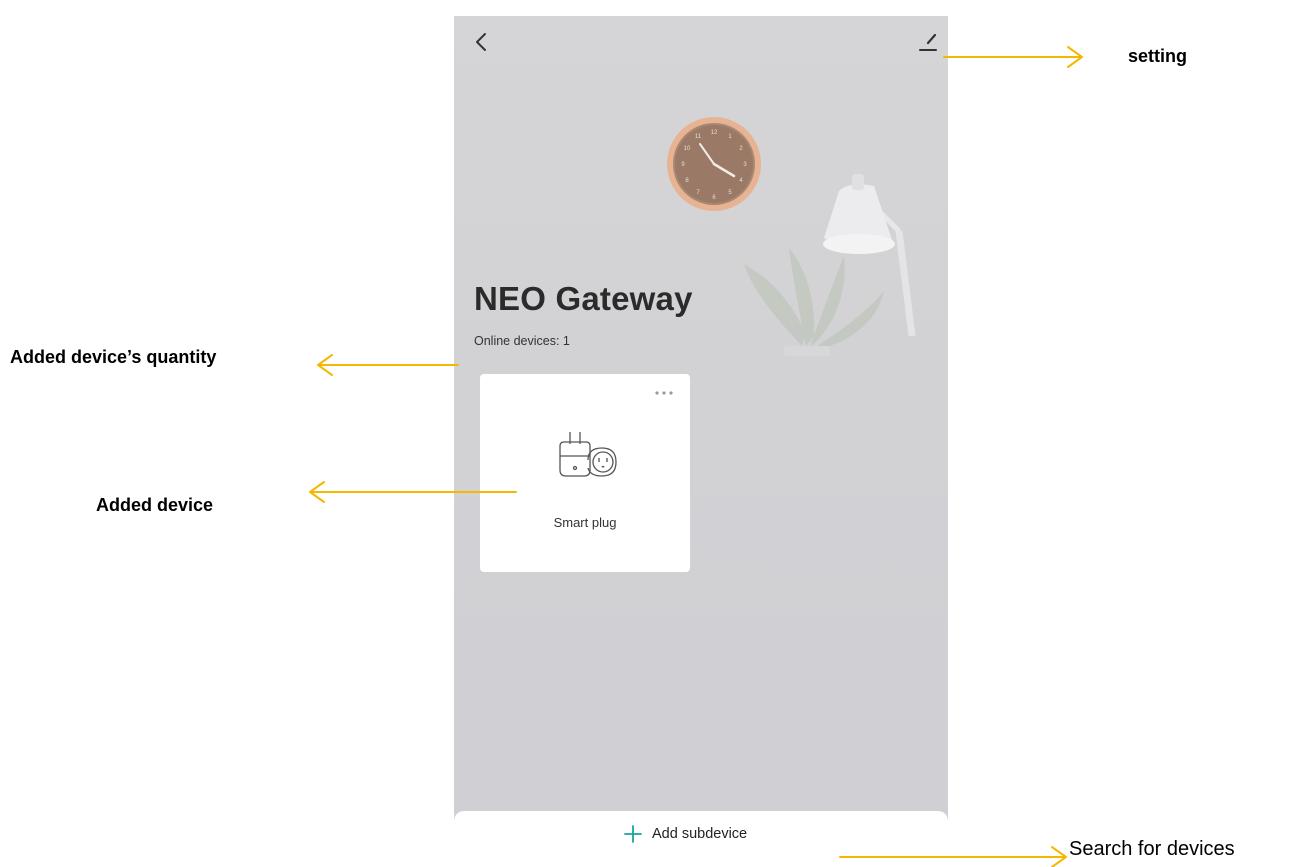 Image resolution: width=1304 pixels, height=867 pixels. What do you see at coordinates (388, 365) in the screenshot?
I see `arrow-to-quantity` at bounding box center [388, 365].